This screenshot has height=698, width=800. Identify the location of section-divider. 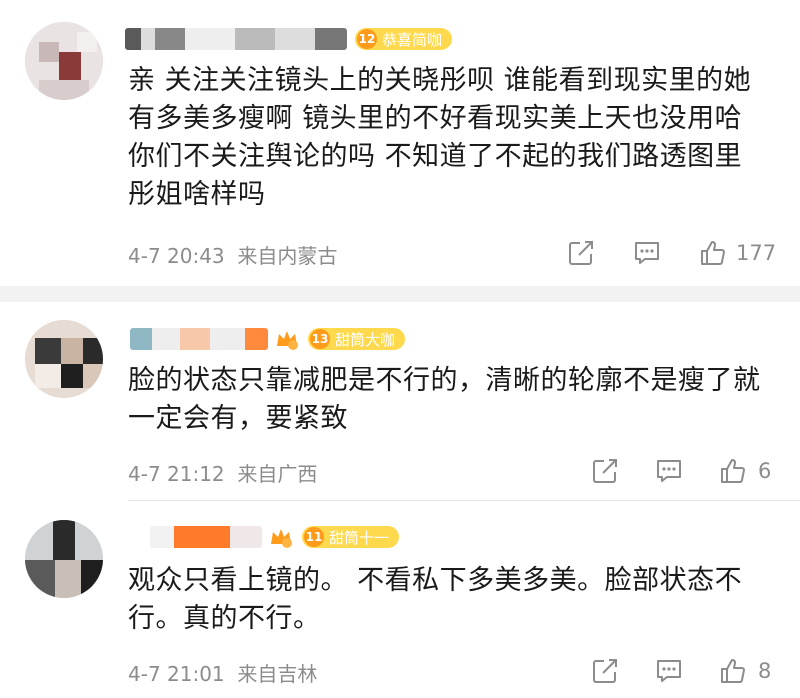
(400, 294).